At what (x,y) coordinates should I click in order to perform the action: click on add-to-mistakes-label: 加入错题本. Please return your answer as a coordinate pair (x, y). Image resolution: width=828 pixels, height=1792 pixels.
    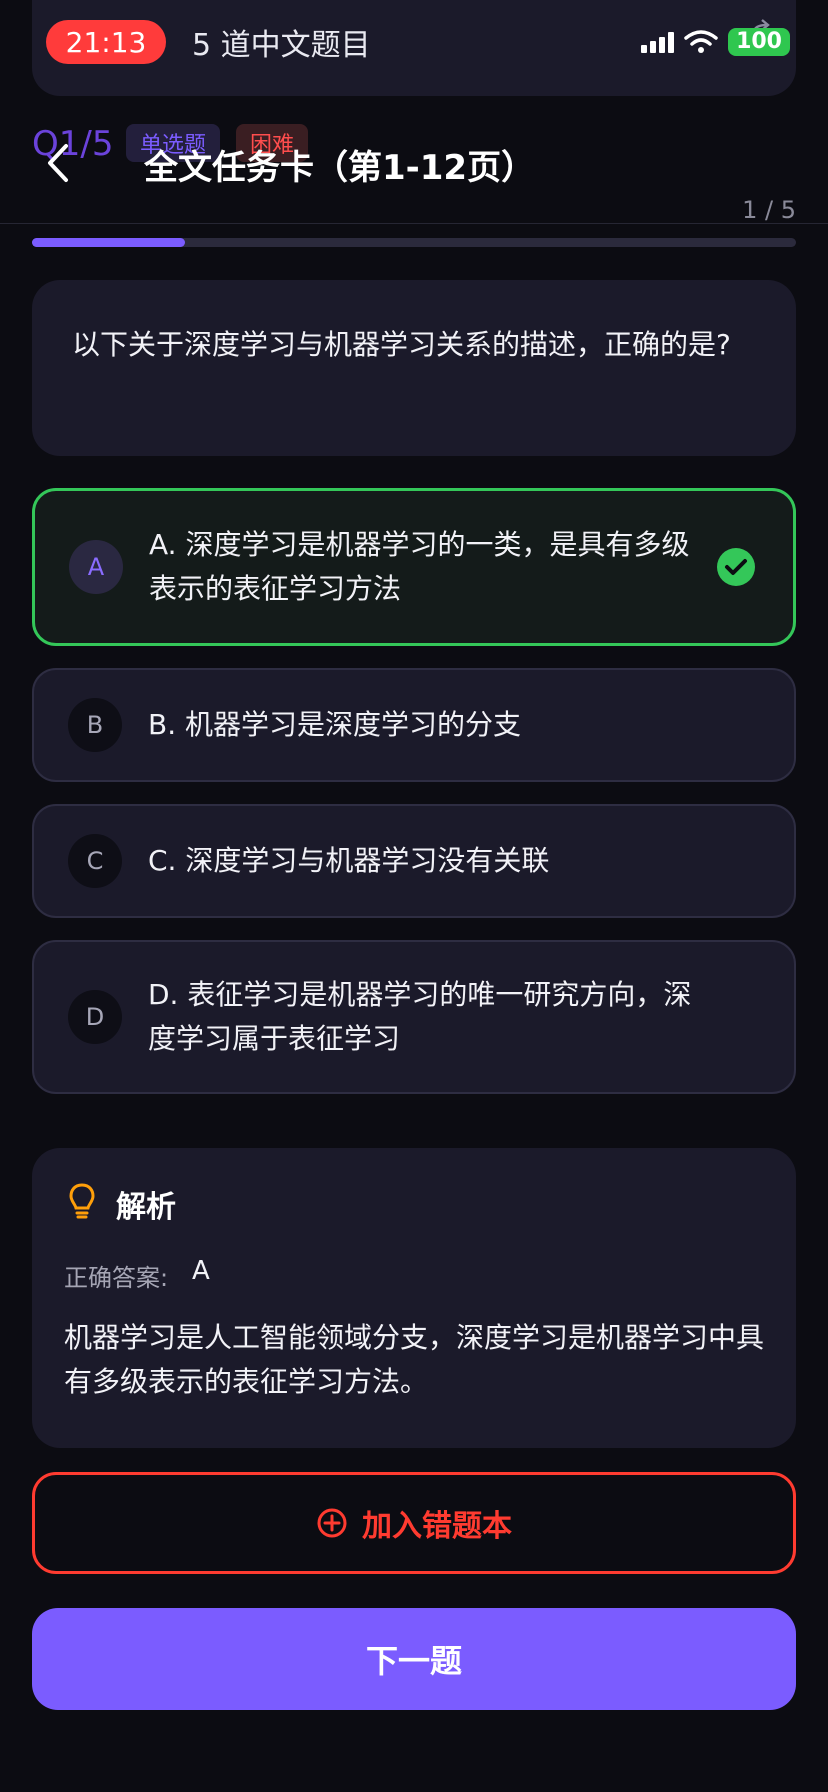
    Looking at the image, I should click on (437, 1526).